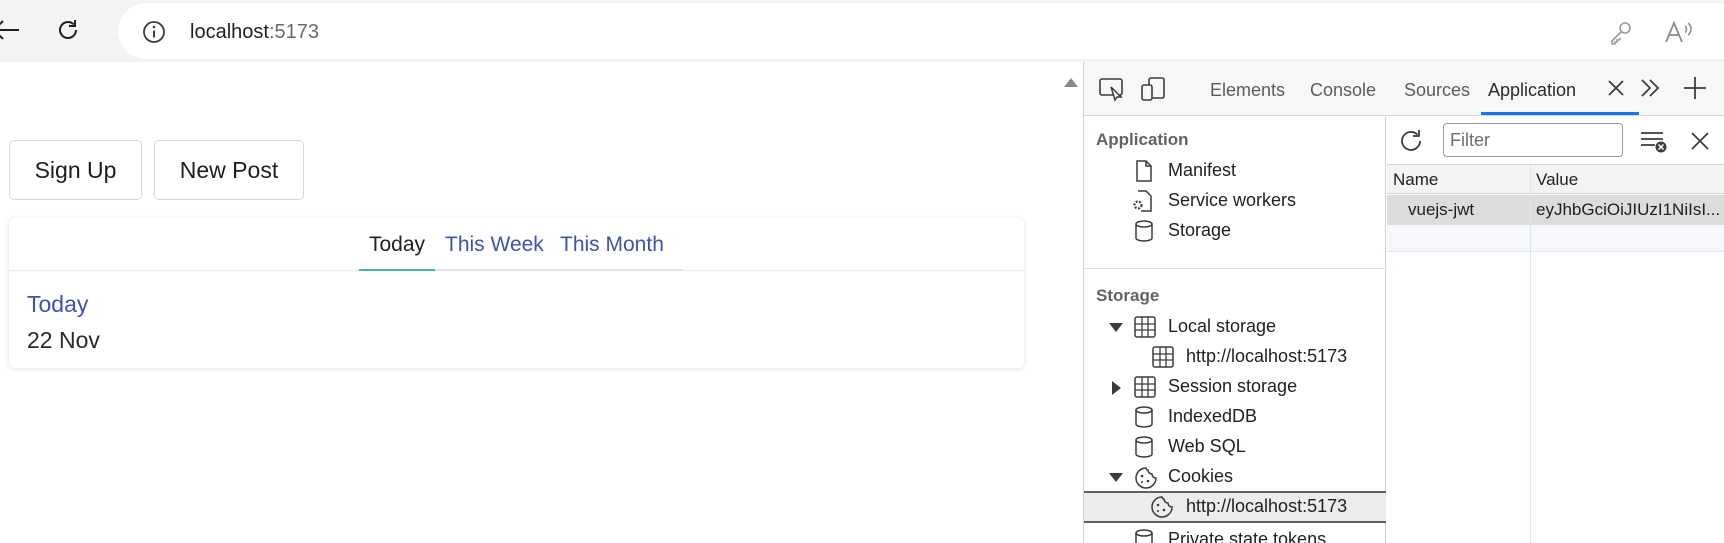  I want to click on reload-icon, so click(68, 30).